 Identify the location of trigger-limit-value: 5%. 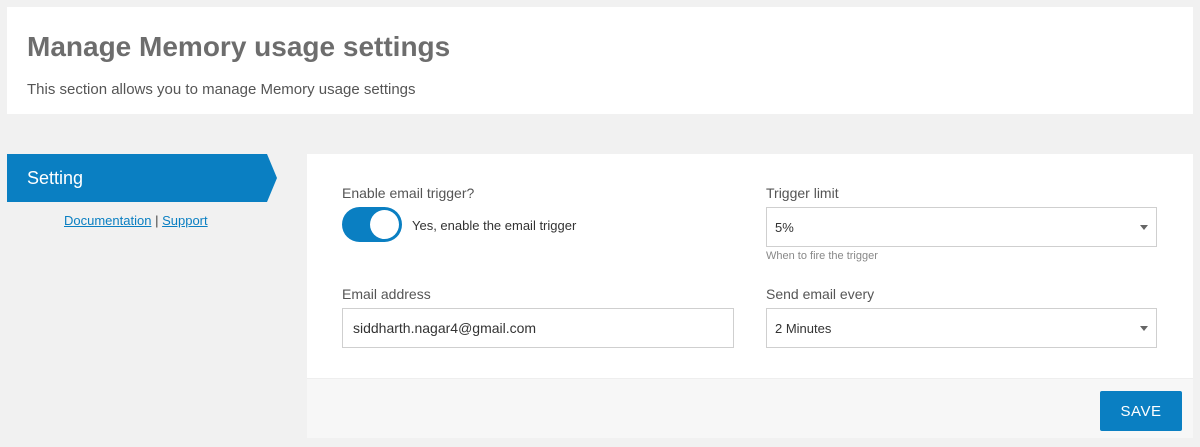
(784, 227).